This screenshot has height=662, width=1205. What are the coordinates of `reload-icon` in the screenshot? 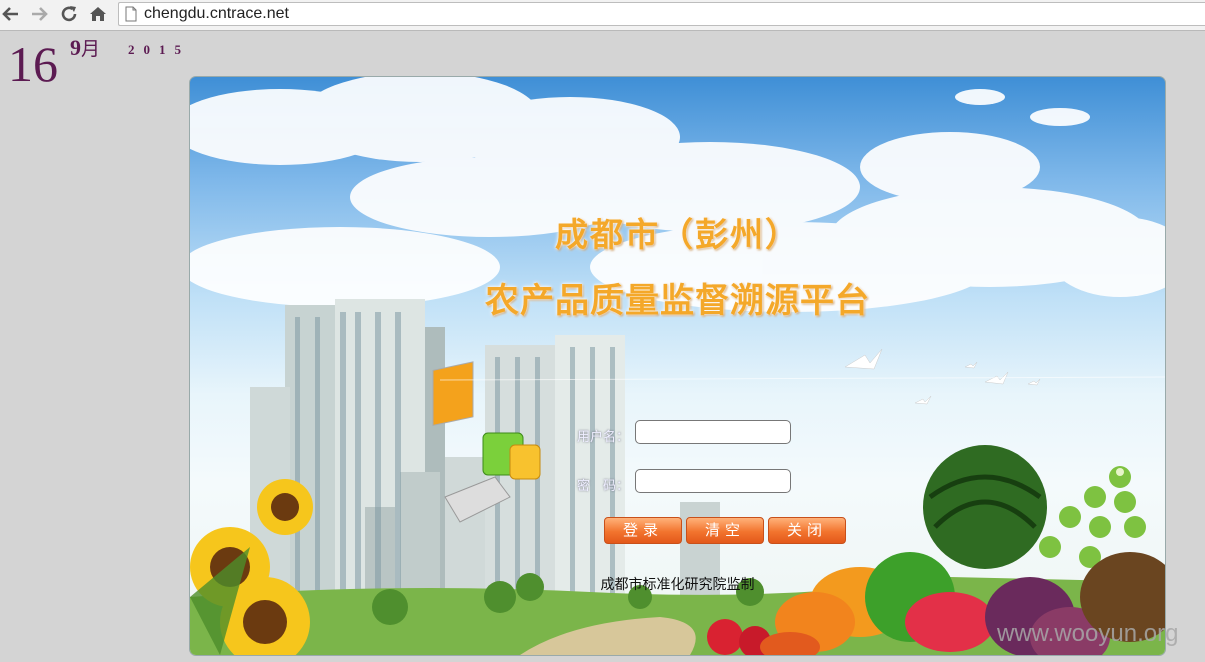 It's located at (69, 14).